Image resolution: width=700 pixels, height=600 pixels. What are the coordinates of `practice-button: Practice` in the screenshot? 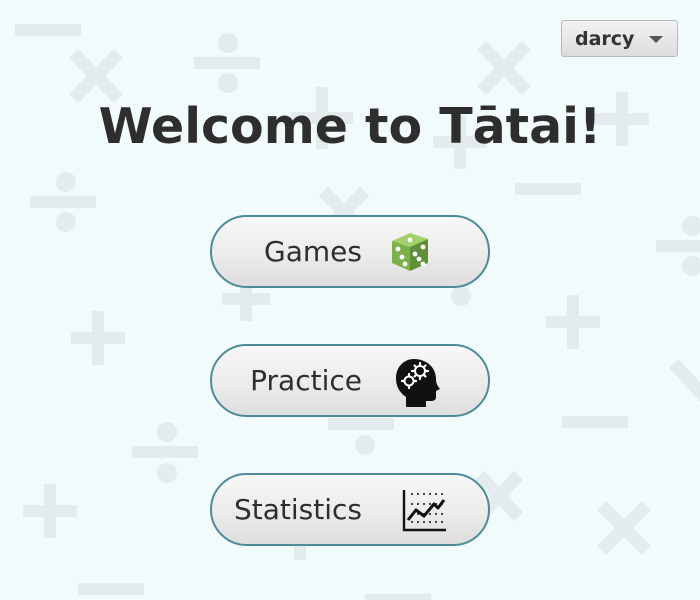 It's located at (350, 380).